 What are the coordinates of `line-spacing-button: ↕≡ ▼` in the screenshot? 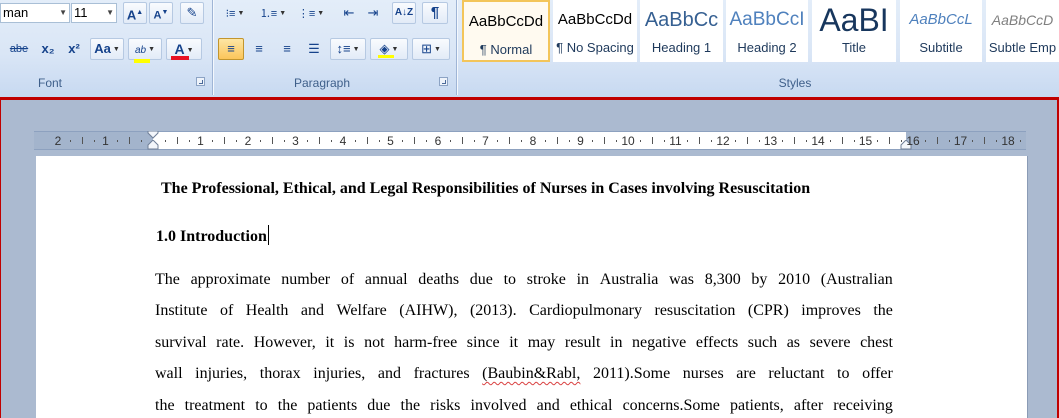 It's located at (348, 49).